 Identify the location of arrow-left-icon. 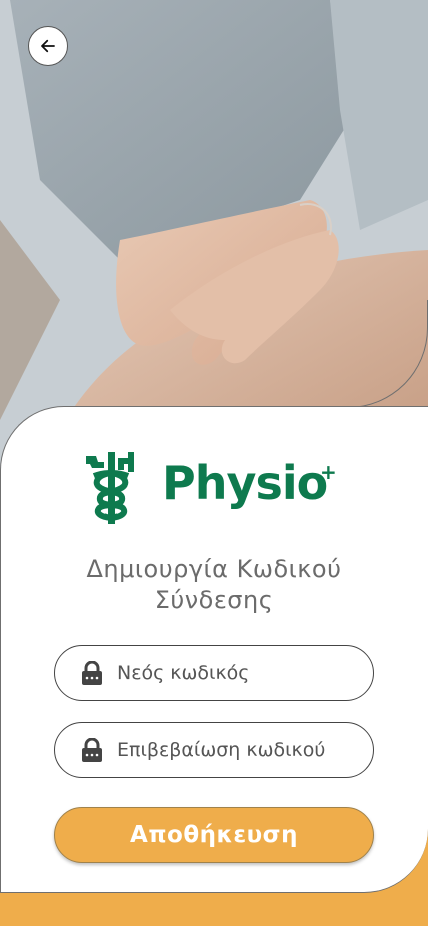
(48, 46).